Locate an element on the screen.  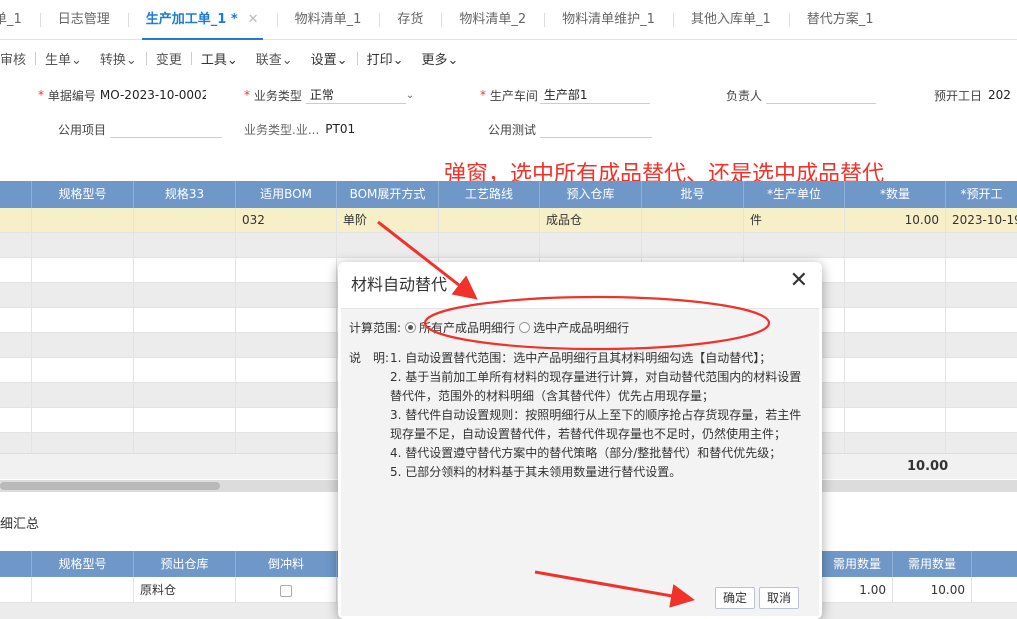
col-spec33: 规格33 is located at coordinates (185, 194).